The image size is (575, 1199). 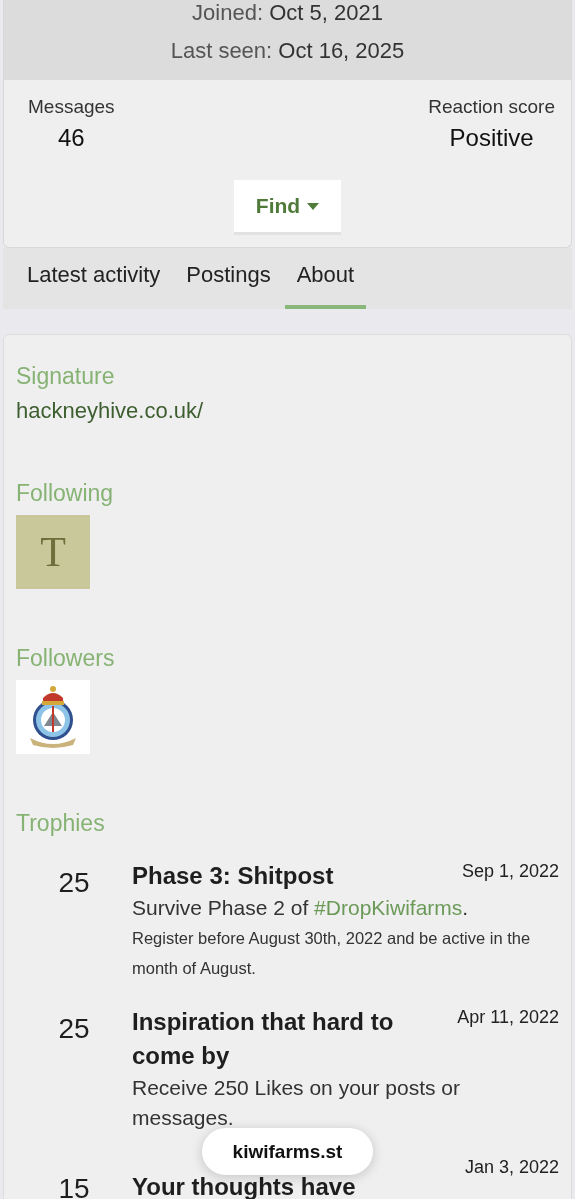 What do you see at coordinates (74, 1185) in the screenshot?
I see `trophy-points: 15` at bounding box center [74, 1185].